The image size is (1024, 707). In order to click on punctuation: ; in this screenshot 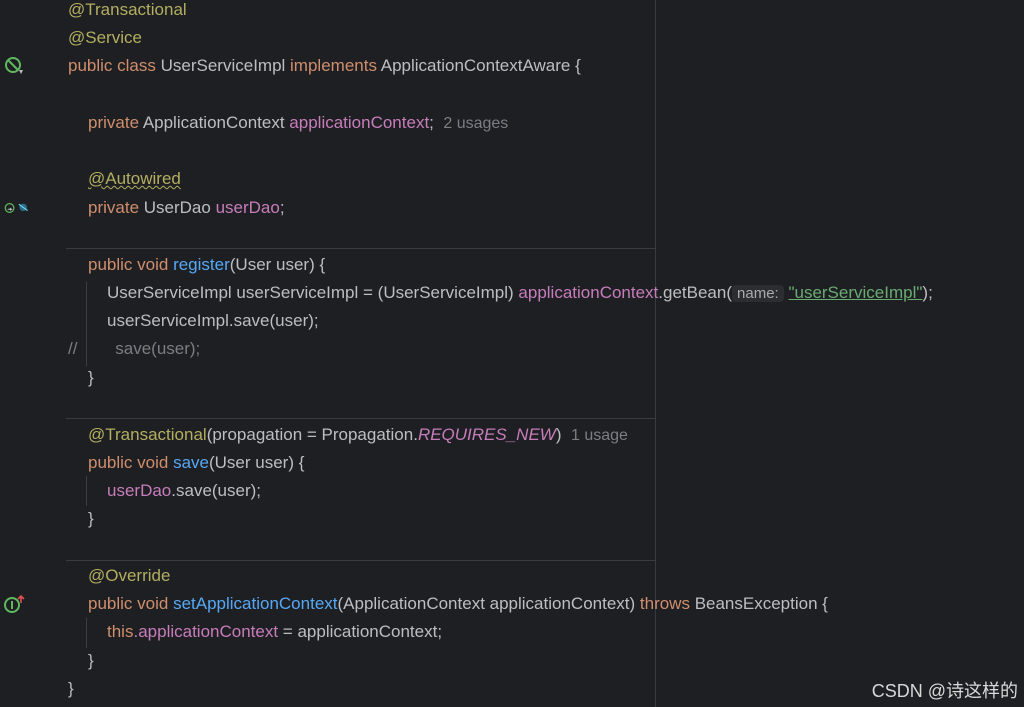, I will do `click(282, 207)`.